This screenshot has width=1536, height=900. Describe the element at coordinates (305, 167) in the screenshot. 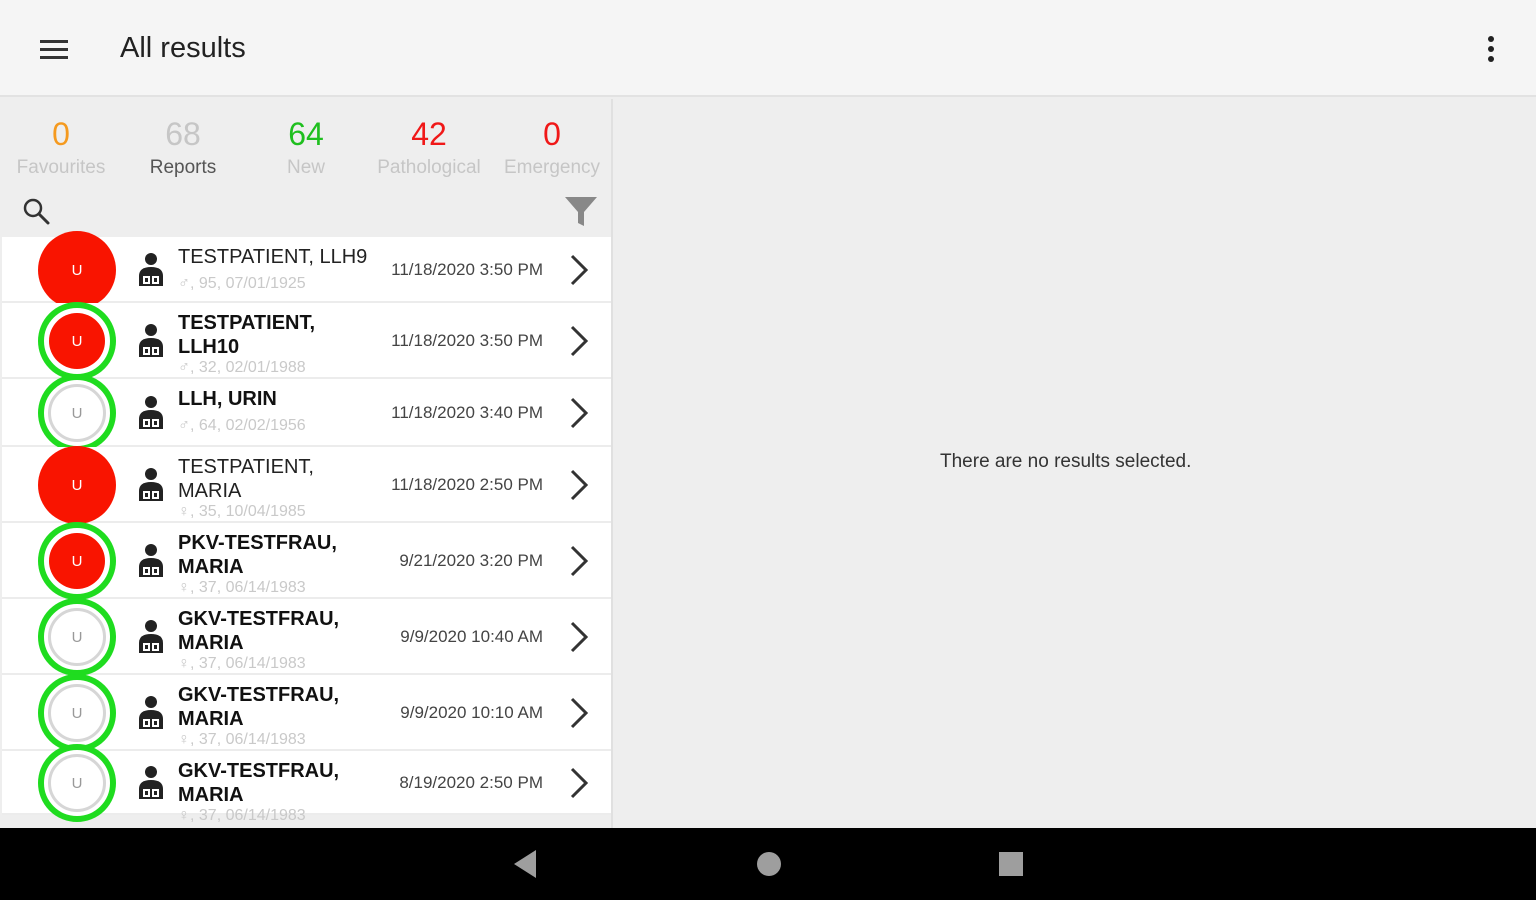

I see `stat-label: New` at that location.